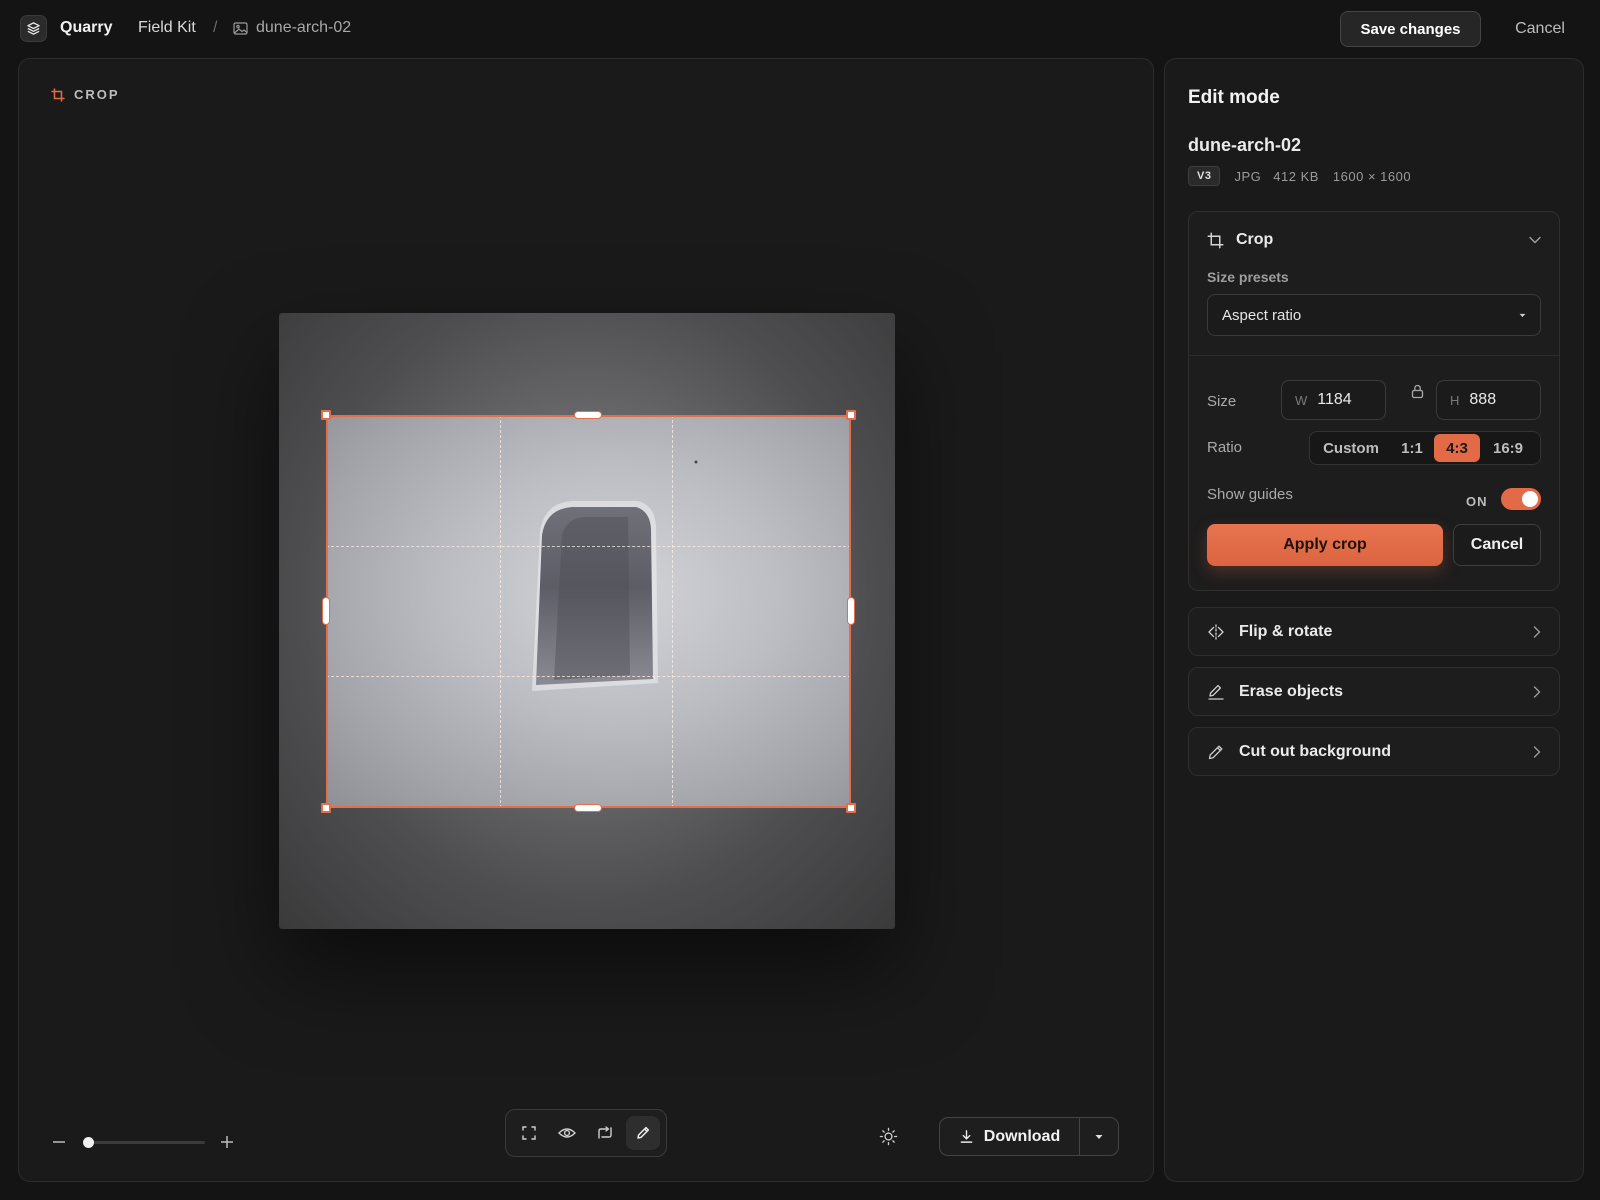 Image resolution: width=1600 pixels, height=1200 pixels. What do you see at coordinates (1417, 391) in the screenshot?
I see `lock-aspect-icon` at bounding box center [1417, 391].